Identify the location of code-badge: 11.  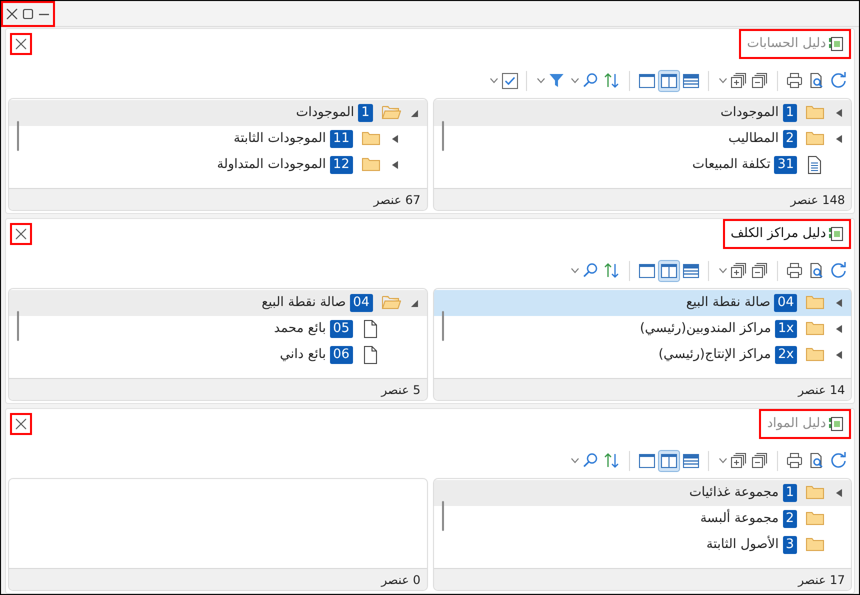
(341, 139).